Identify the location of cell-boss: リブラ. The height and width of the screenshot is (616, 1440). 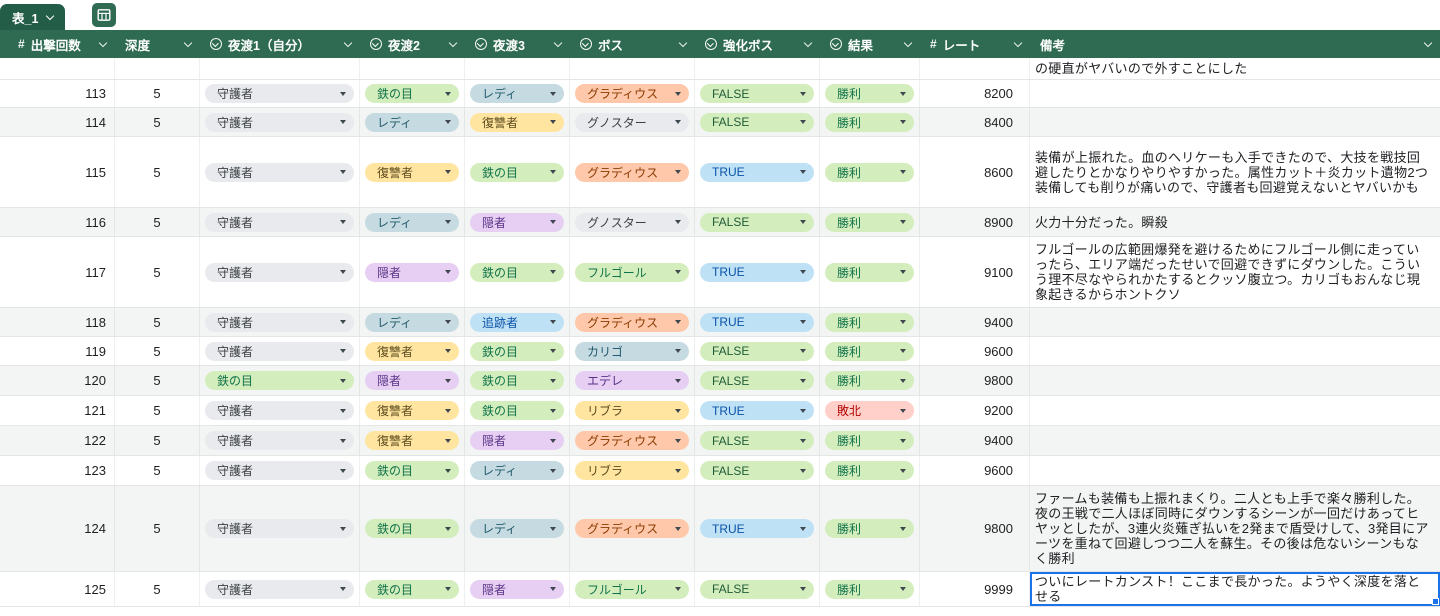
(632, 410).